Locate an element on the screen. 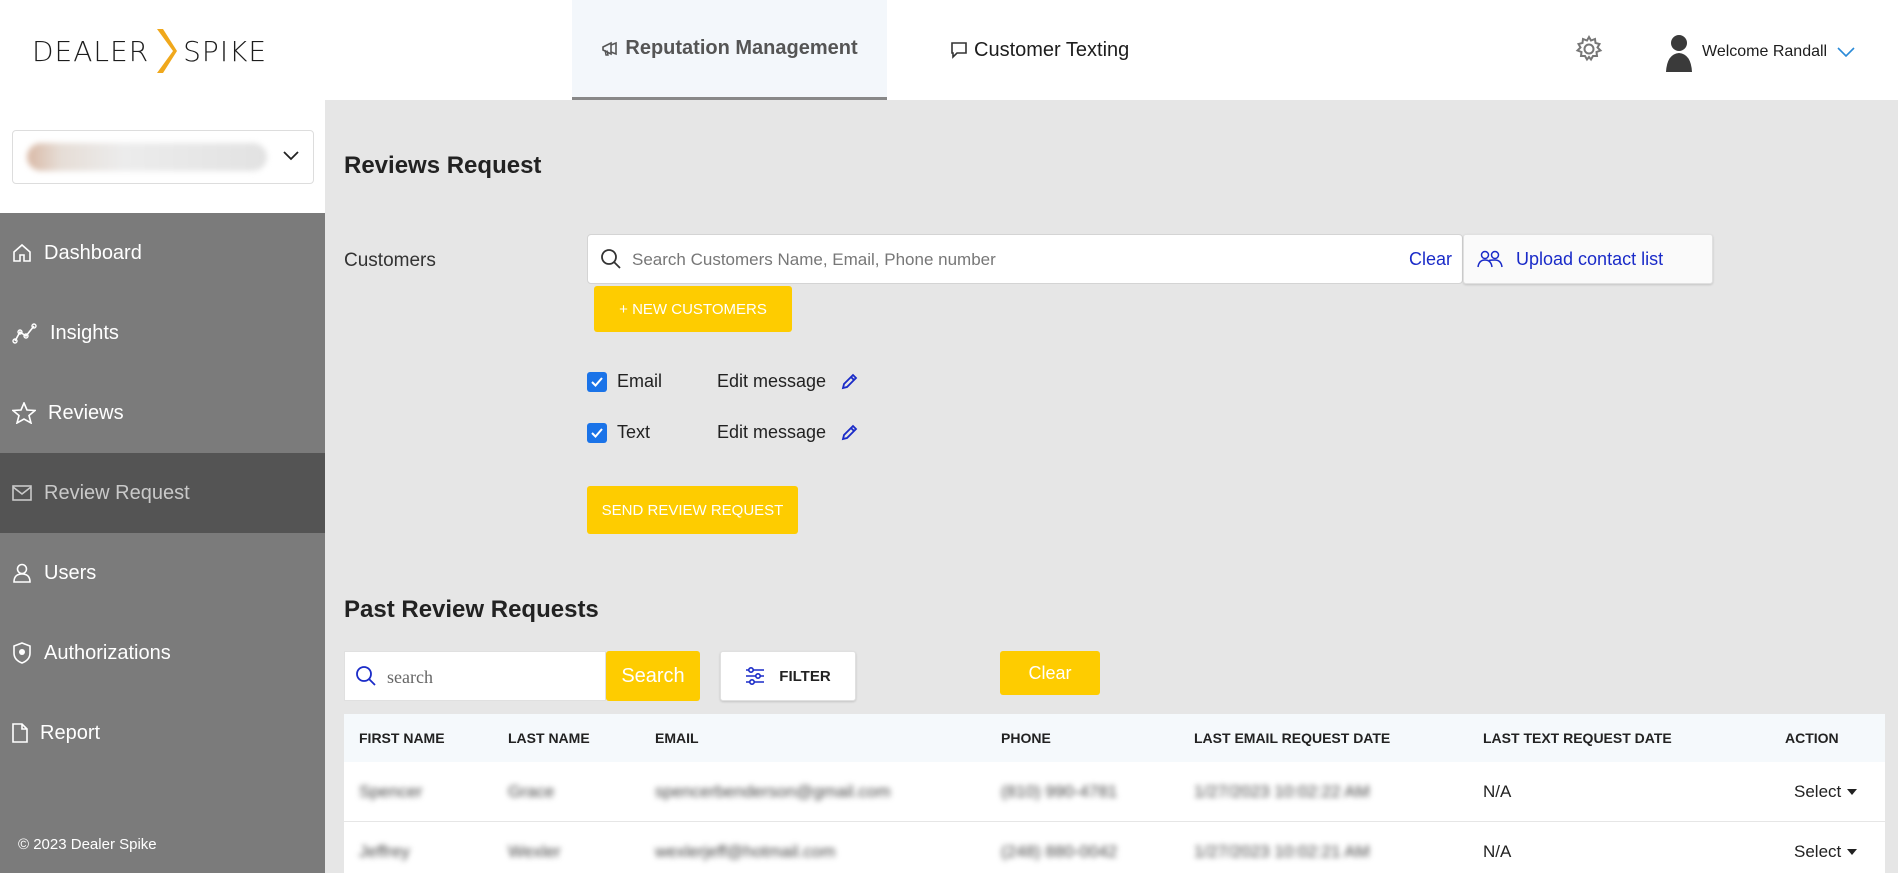 This screenshot has height=873, width=1898. sliders-icon is located at coordinates (755, 676).